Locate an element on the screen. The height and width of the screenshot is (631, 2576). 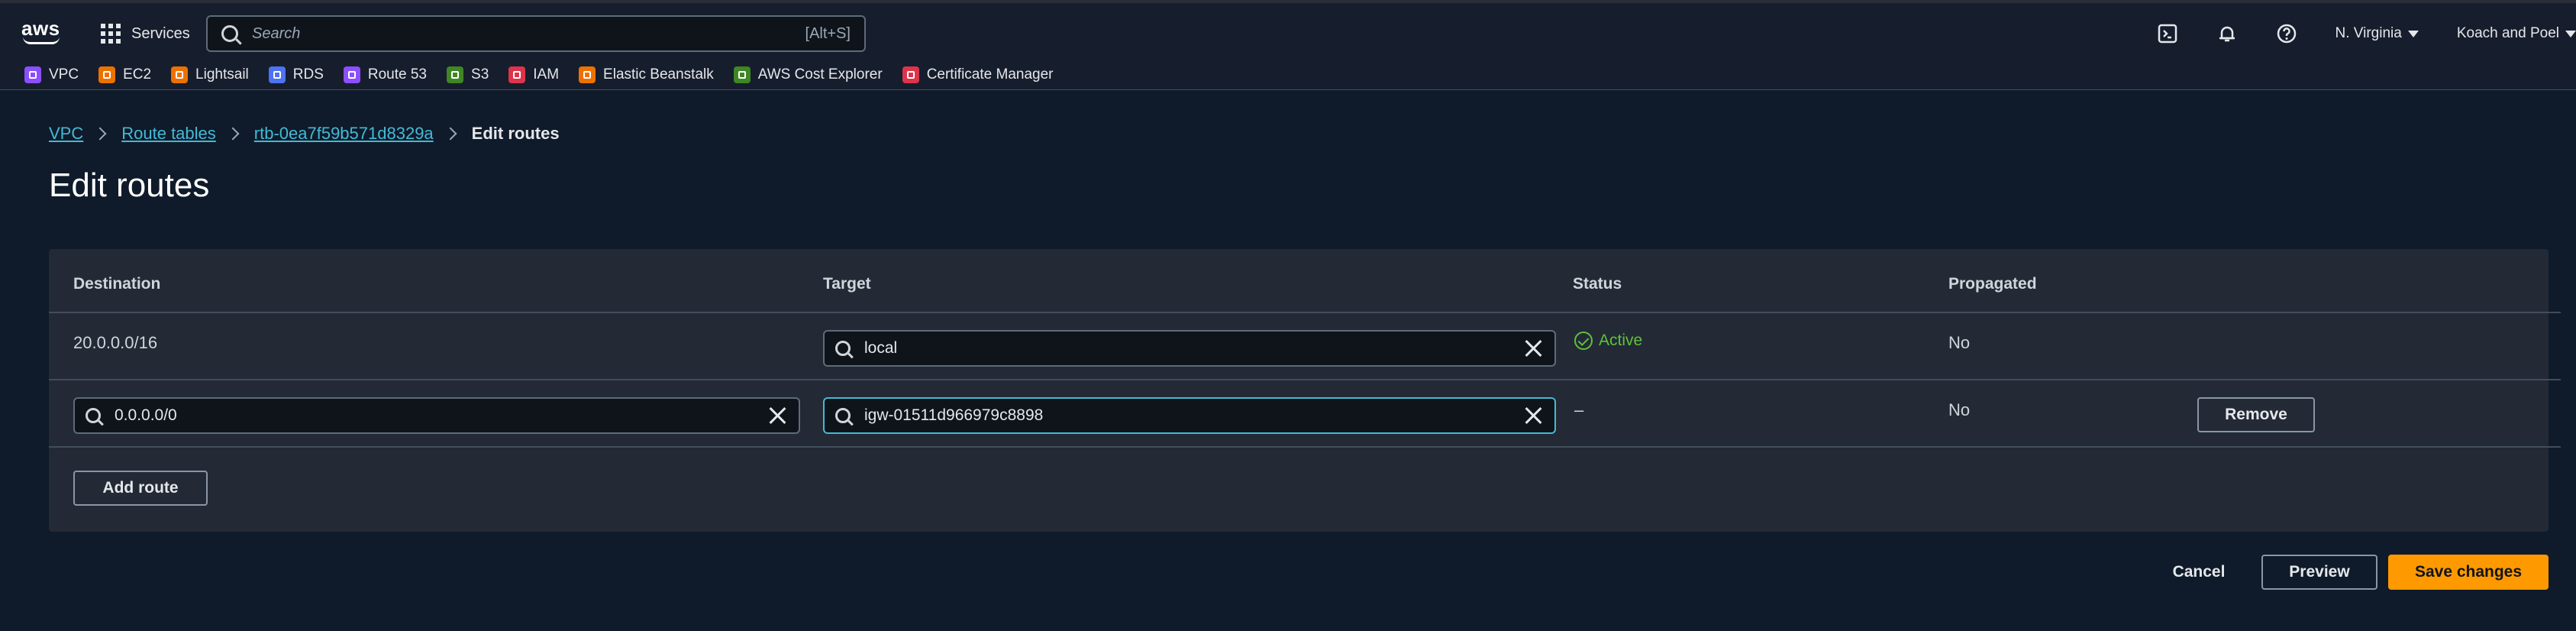
row2-destination-input: 0.0.0.0/0 is located at coordinates (436, 415).